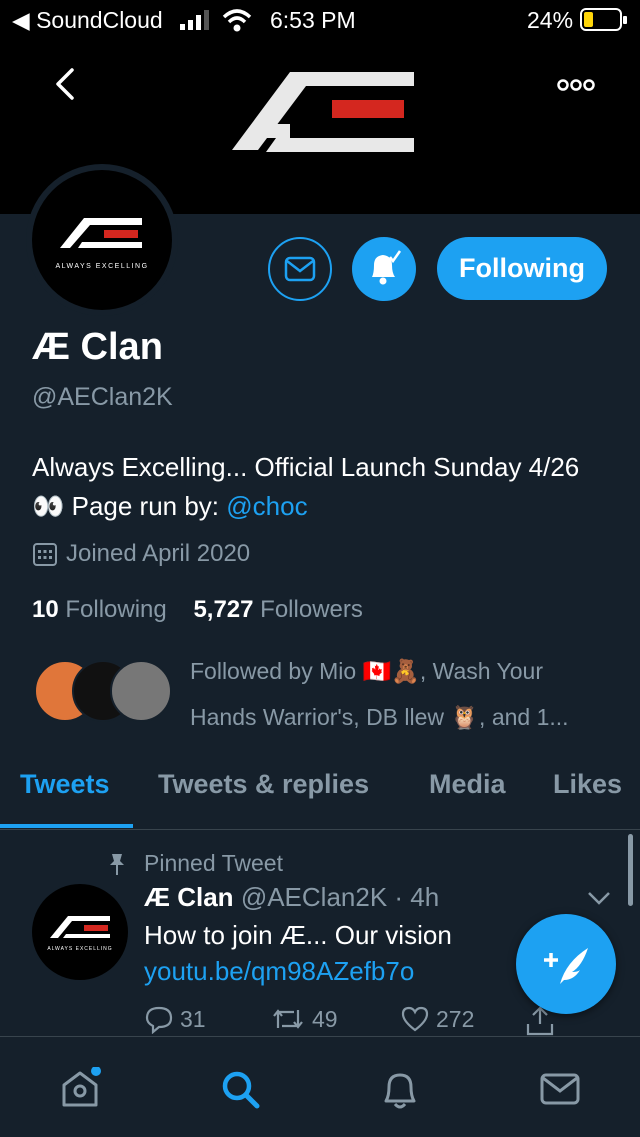 The width and height of the screenshot is (640, 1137). I want to click on messages-icon, so click(560, 1089).